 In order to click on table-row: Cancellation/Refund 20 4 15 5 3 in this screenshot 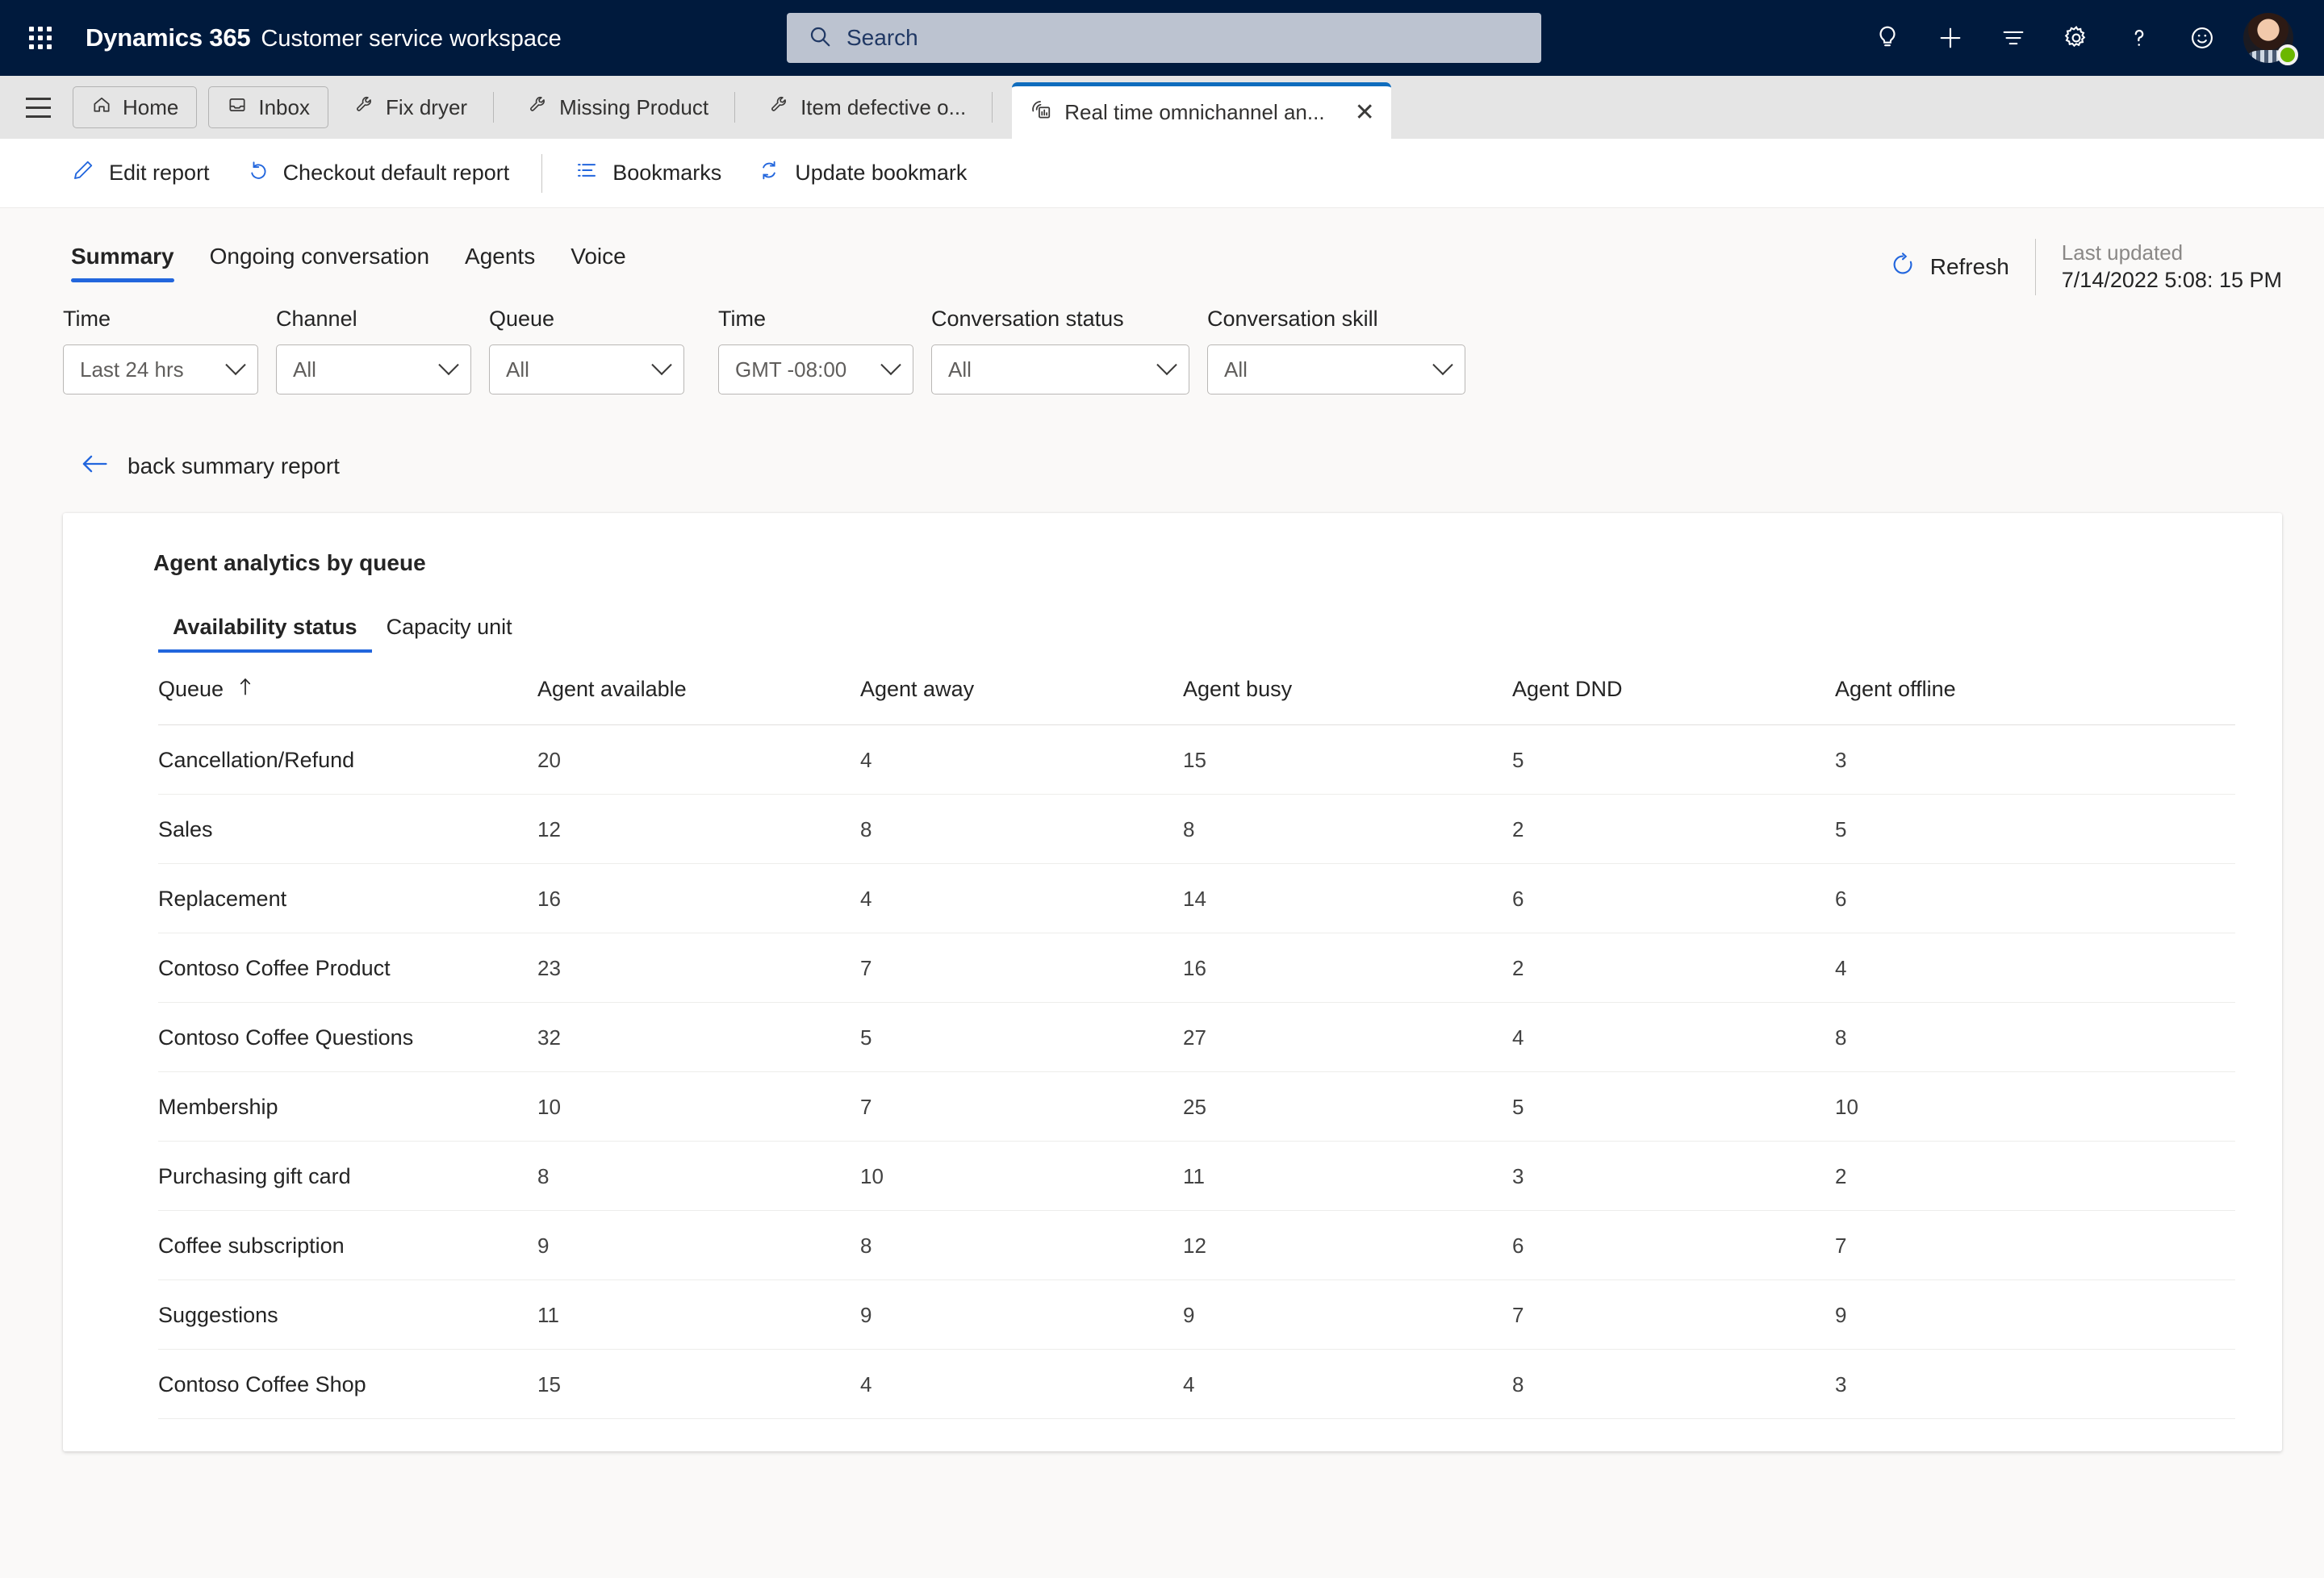, I will do `click(1196, 759)`.